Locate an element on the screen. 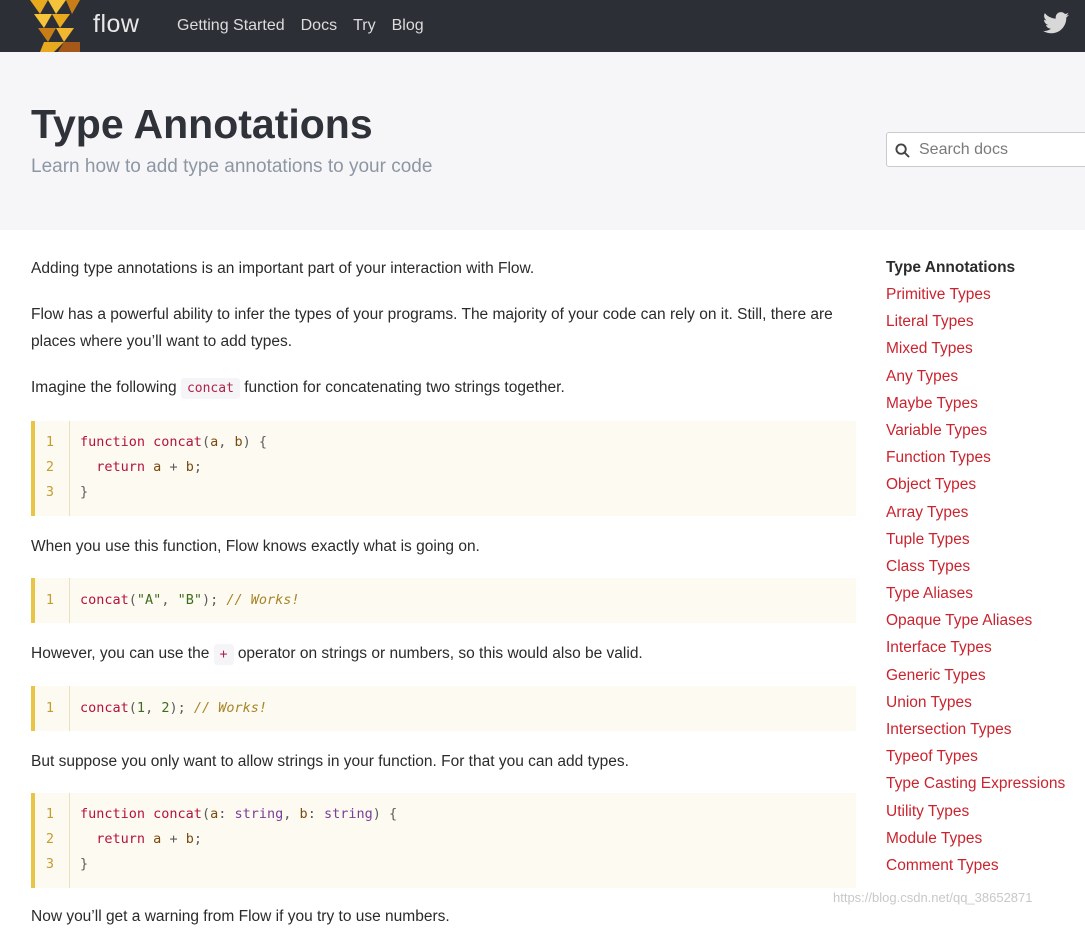 This screenshot has width=1085, height=930. flow-logo-icon is located at coordinates (56, 26).